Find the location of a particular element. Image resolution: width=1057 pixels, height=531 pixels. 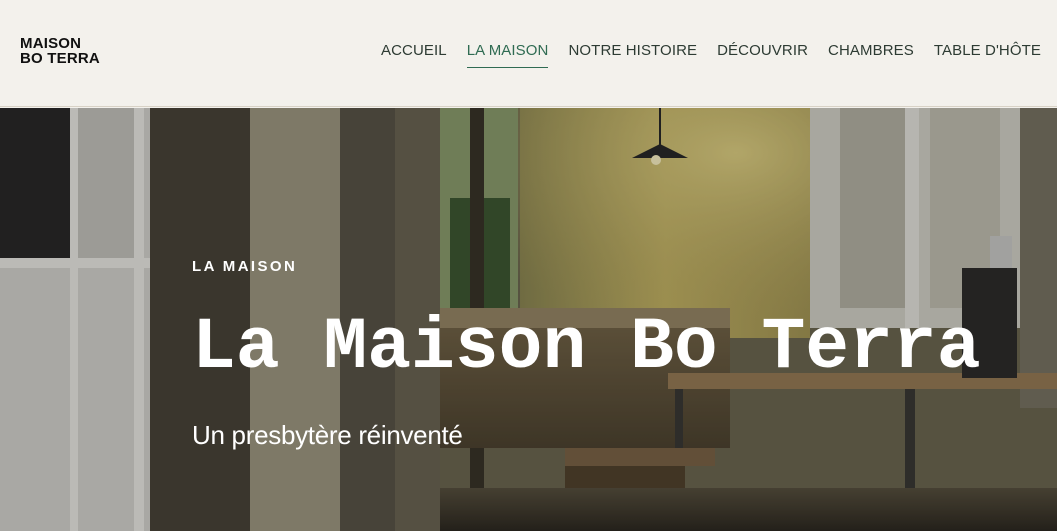

nav-item-la-maison: LA MAISON is located at coordinates (507, 55).